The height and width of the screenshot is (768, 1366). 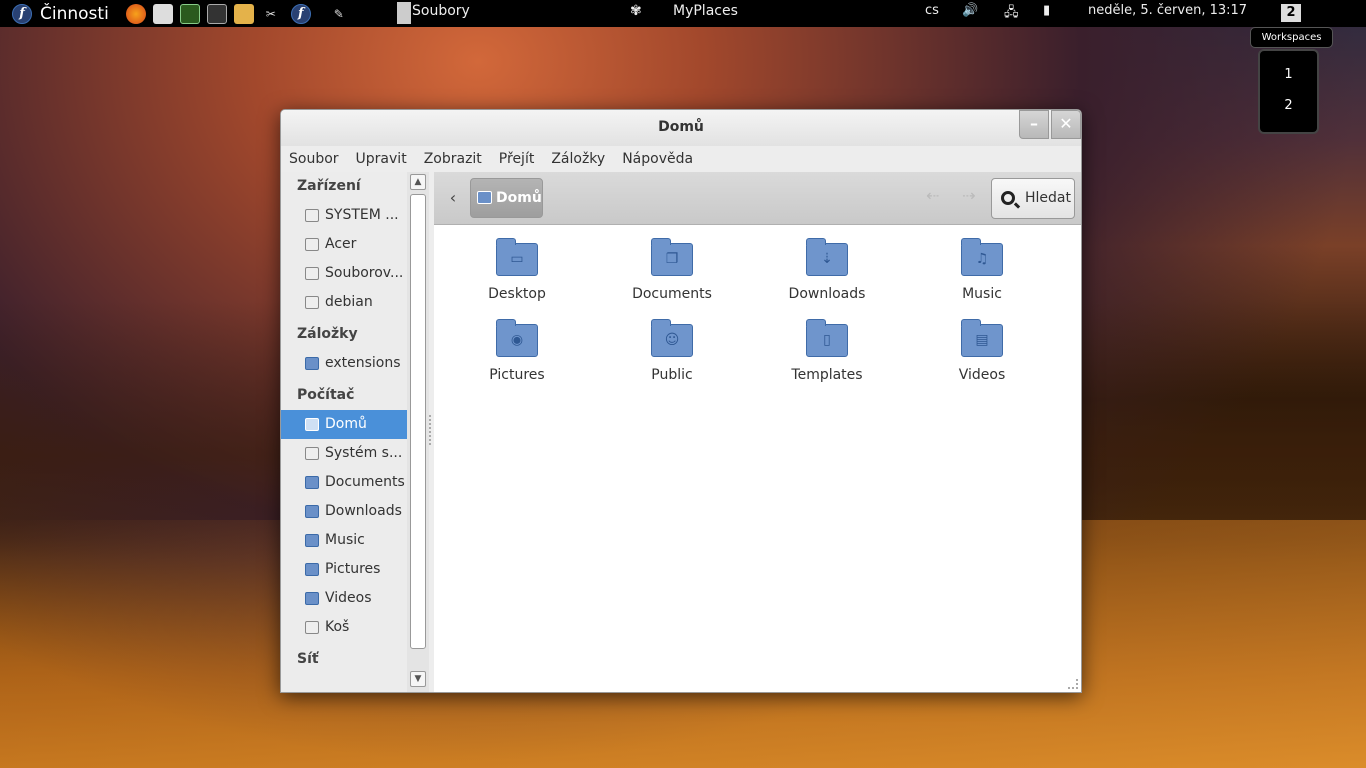 I want to click on videos-folder-icon: ▤, so click(x=982, y=338).